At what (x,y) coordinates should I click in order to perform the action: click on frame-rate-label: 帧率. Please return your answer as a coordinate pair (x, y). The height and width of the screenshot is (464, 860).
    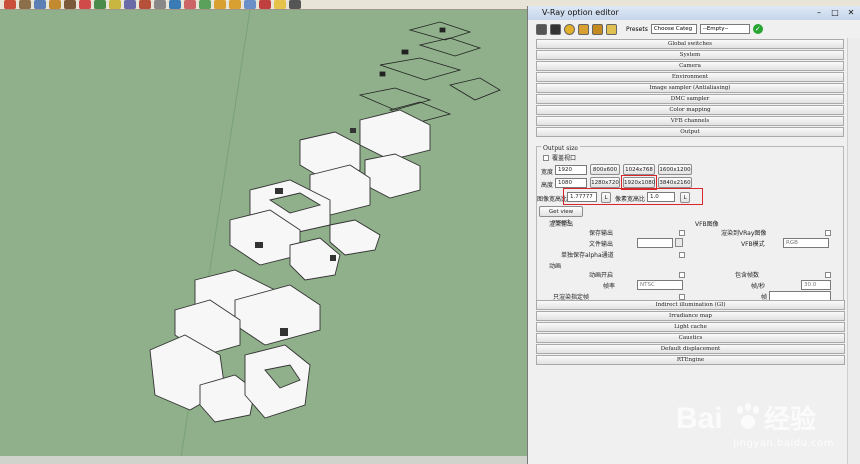
    Looking at the image, I should click on (609, 286).